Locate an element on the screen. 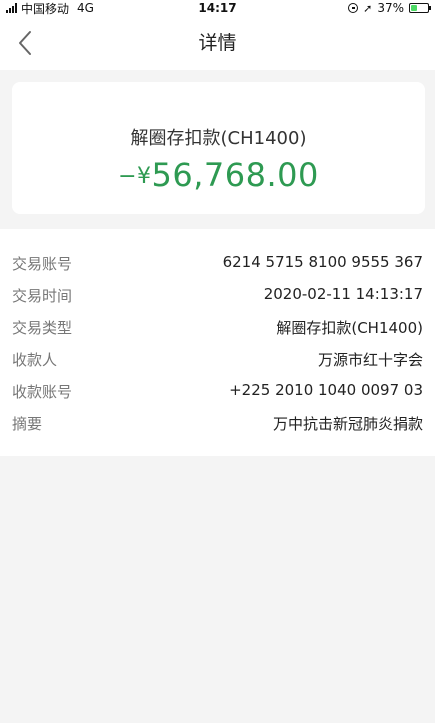 Image resolution: width=435 pixels, height=723 pixels. battery-percent: 37% is located at coordinates (390, 8).